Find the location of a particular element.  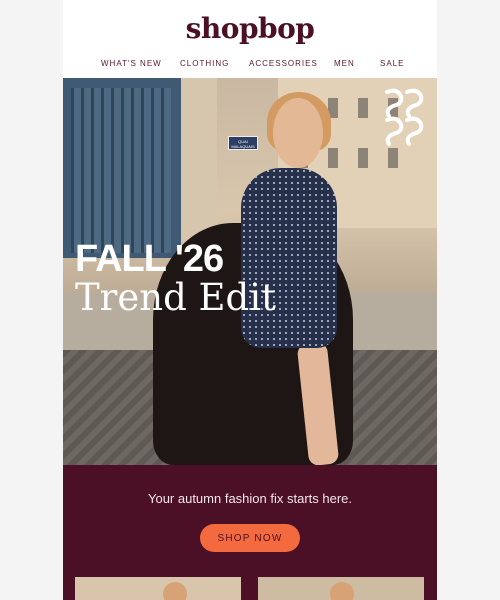

nav-item-men: MEN is located at coordinates (344, 63).